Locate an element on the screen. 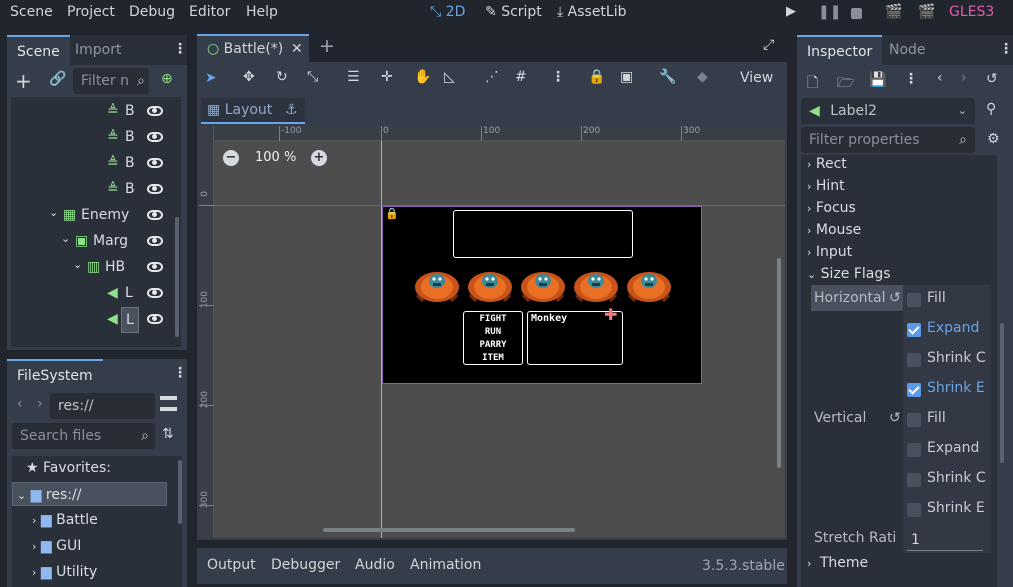 Image resolution: width=1013 pixels, height=587 pixels. view-menu: View is located at coordinates (756, 78).